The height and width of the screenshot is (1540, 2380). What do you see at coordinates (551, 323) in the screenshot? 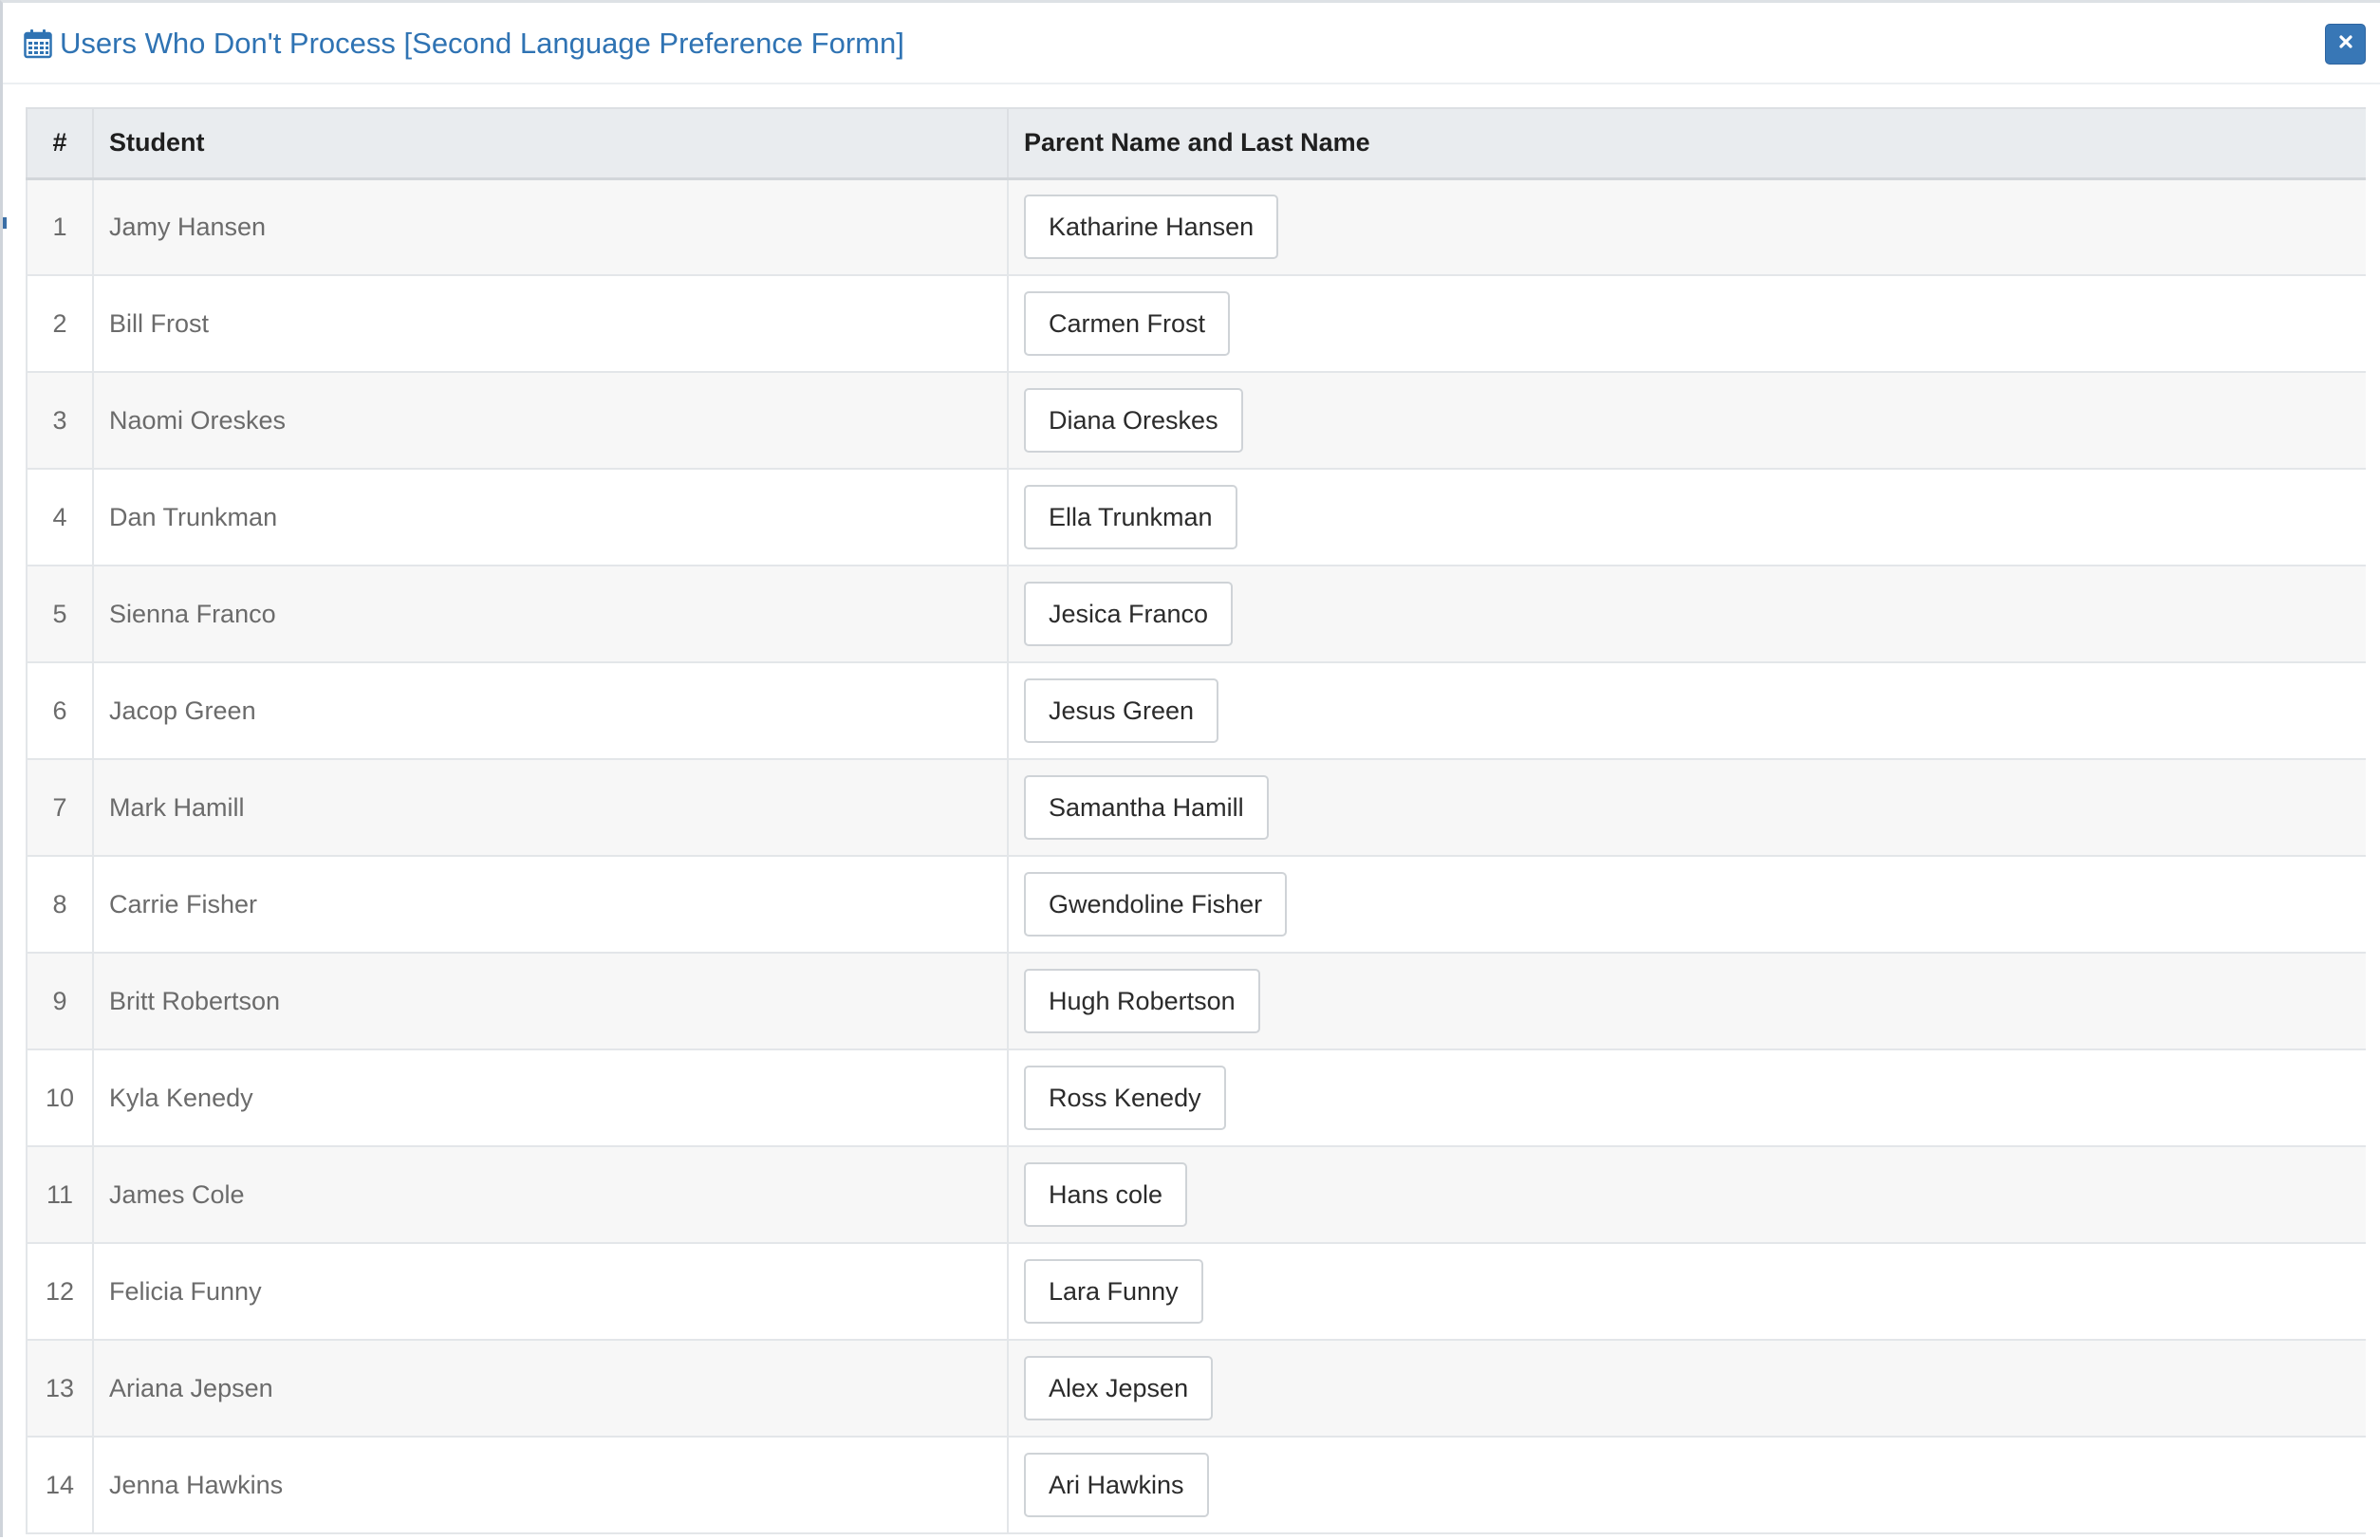
I see `student-name: Bill Frost` at bounding box center [551, 323].